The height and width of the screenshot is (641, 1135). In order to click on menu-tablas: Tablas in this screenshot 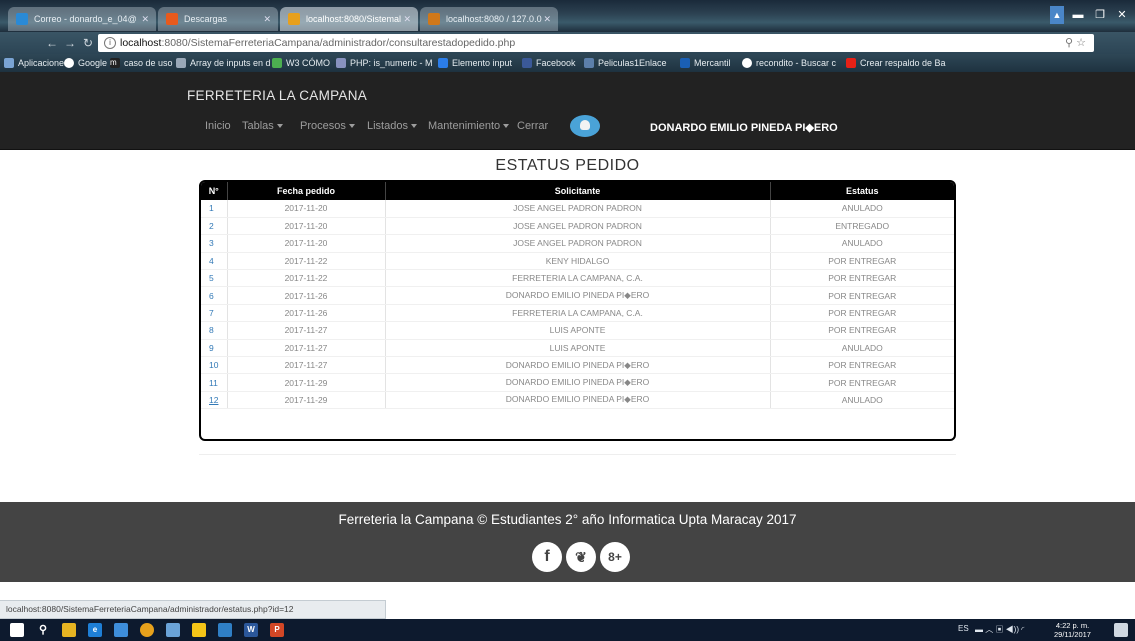, I will do `click(262, 126)`.